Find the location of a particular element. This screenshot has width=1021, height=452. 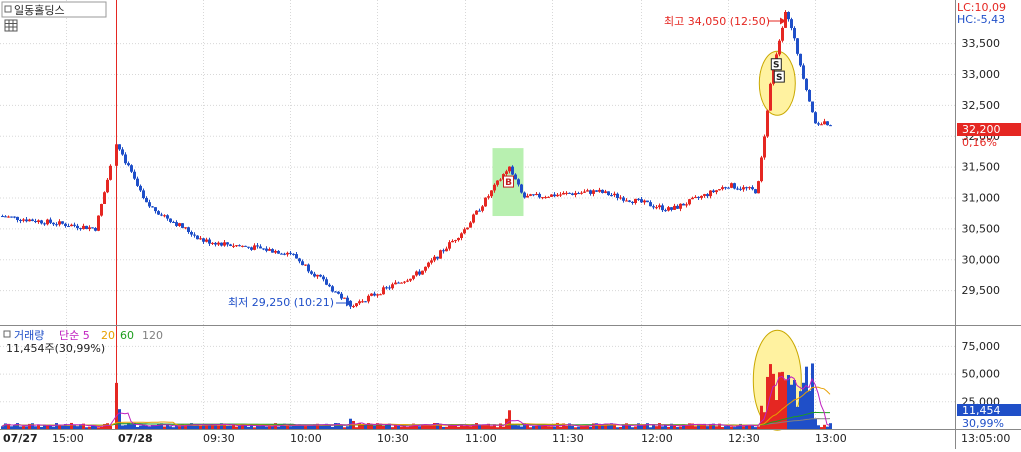

volume-checkbox-icon is located at coordinates (7, 334).